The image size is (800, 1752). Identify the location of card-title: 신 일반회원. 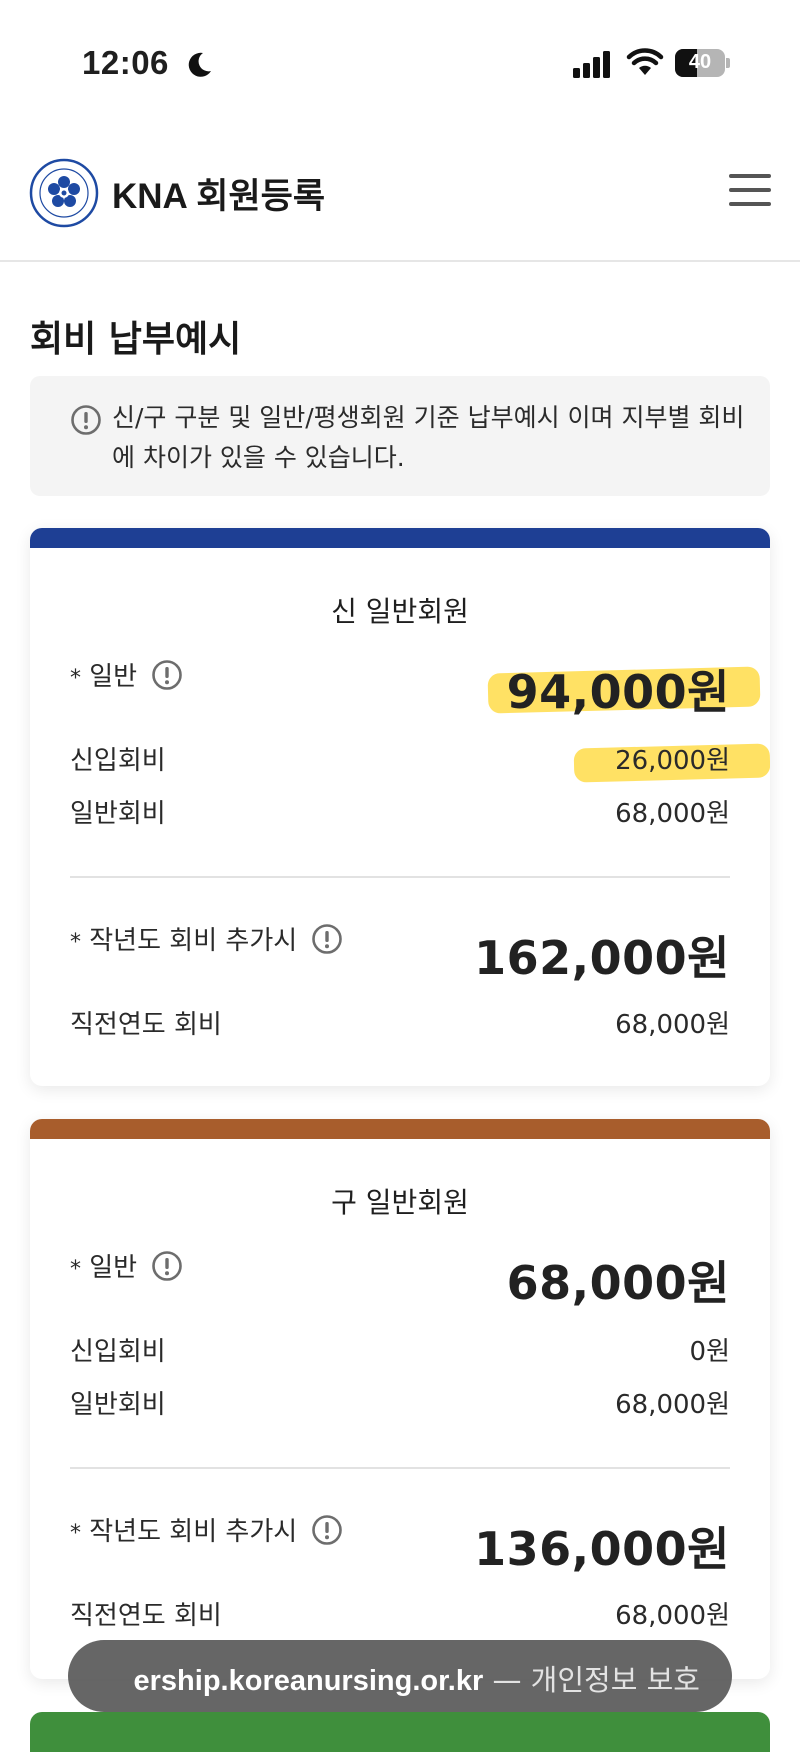
(400, 611).